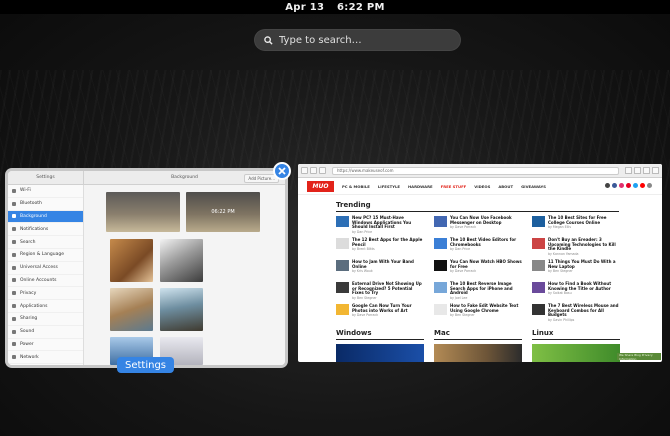 The image size is (670, 436). Describe the element at coordinates (639, 357) in the screenshot. I see `share-banner: We Share Blog Privacy Information` at that location.